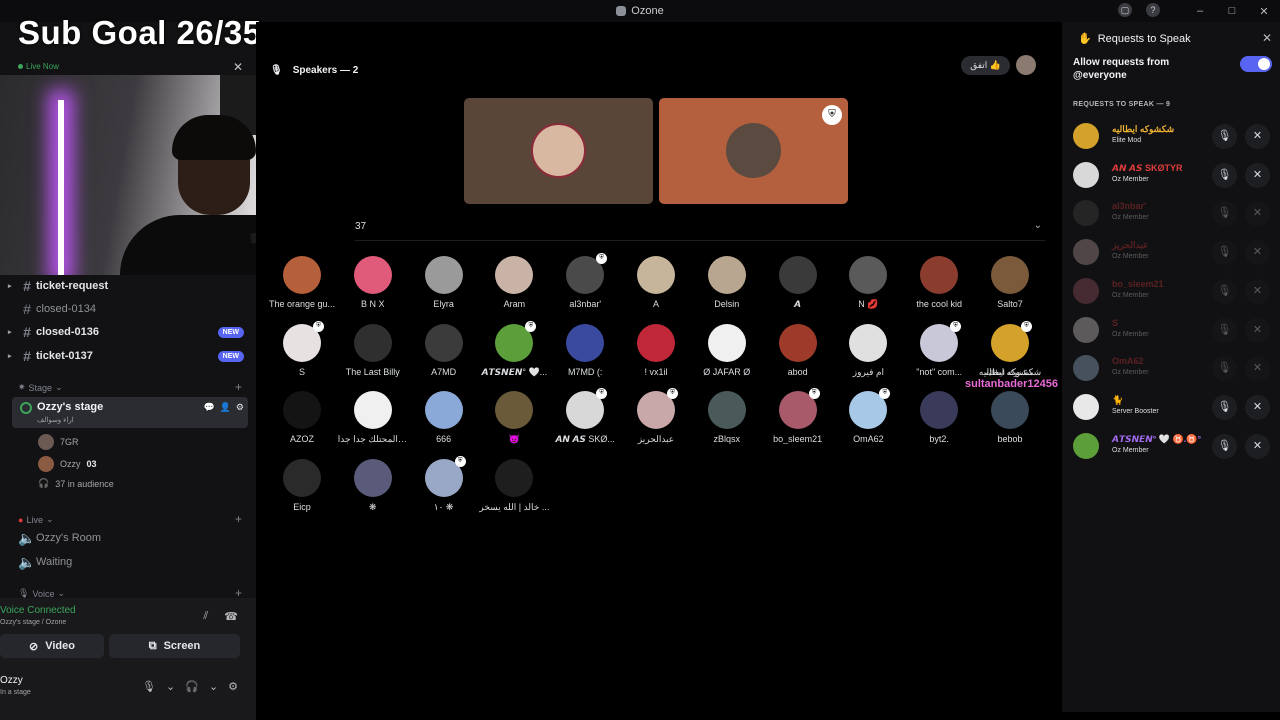 The height and width of the screenshot is (720, 1280). What do you see at coordinates (76, 483) in the screenshot?
I see `audience-count-row: 🎧 37 in audience` at bounding box center [76, 483].